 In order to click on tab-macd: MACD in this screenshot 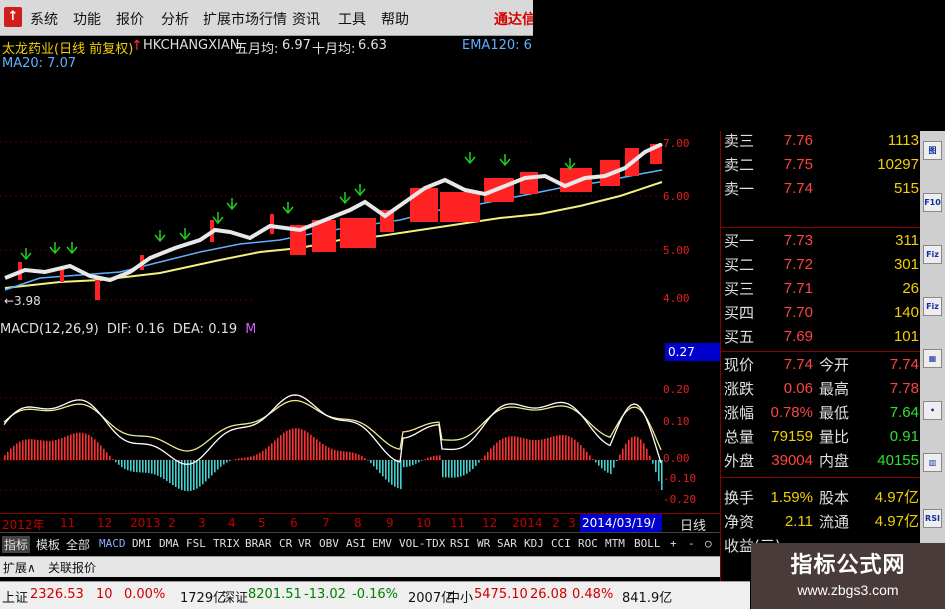, I will do `click(112, 543)`.